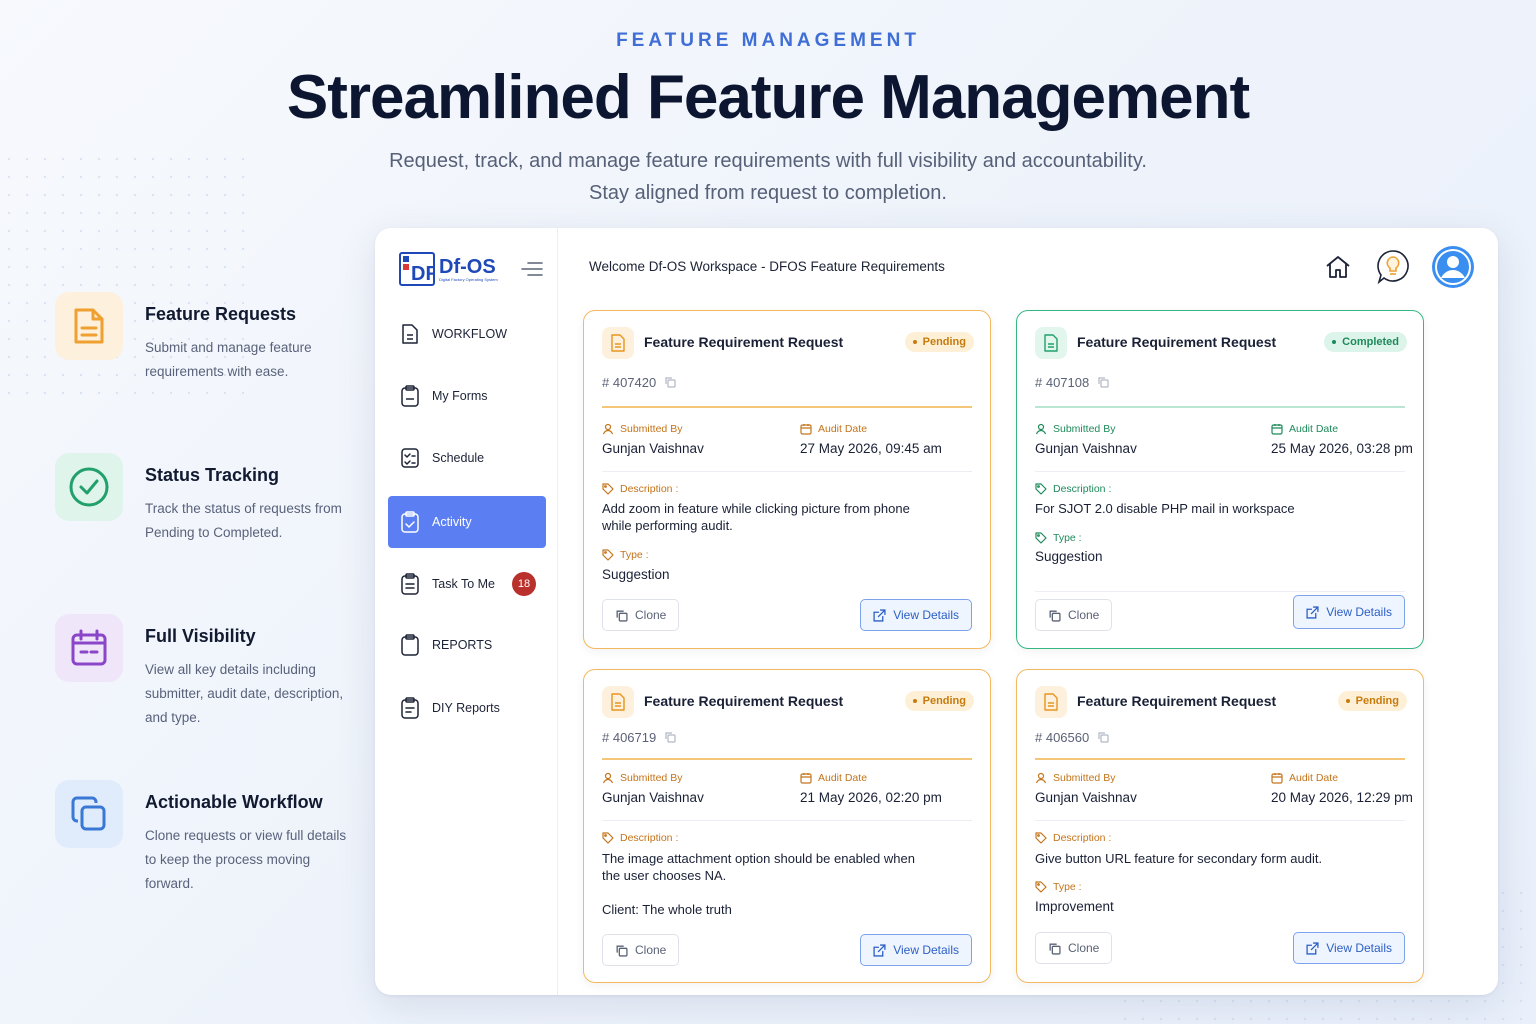  What do you see at coordinates (532, 271) in the screenshot?
I see `menu-toggle-icon` at bounding box center [532, 271].